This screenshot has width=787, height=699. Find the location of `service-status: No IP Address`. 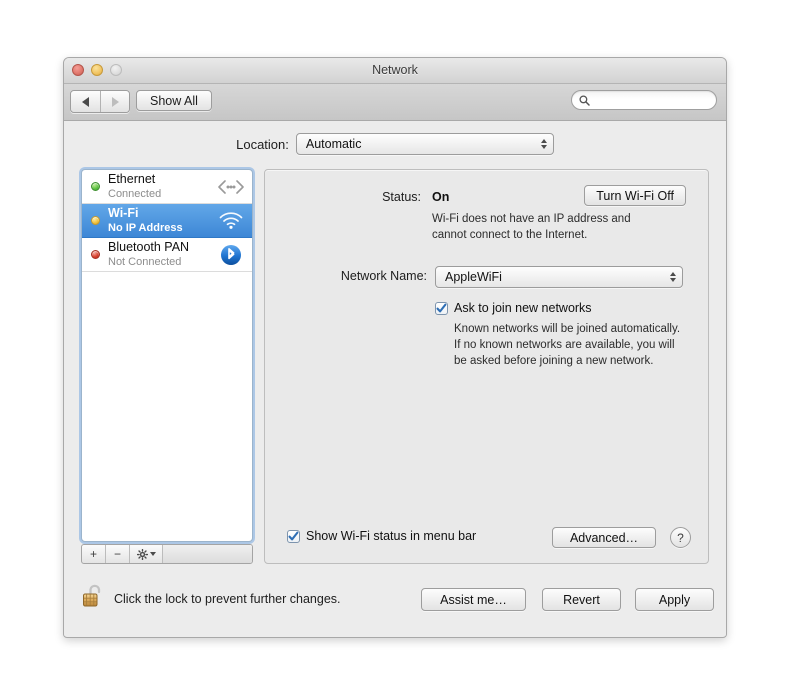

service-status: No IP Address is located at coordinates (145, 227).